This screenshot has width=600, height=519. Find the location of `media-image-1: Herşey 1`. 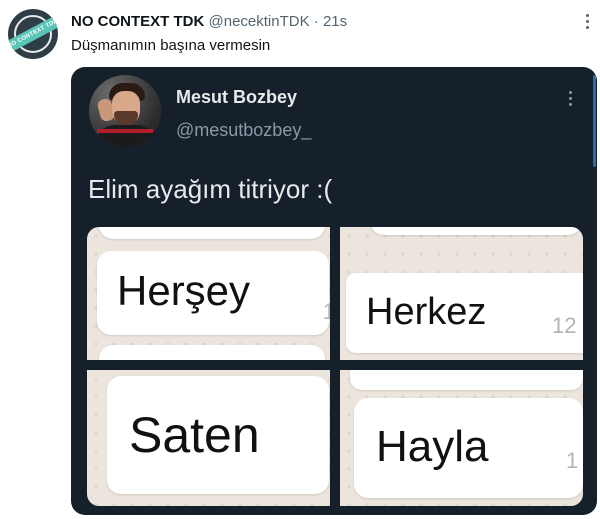

media-image-1: Herşey 1 is located at coordinates (208, 293).